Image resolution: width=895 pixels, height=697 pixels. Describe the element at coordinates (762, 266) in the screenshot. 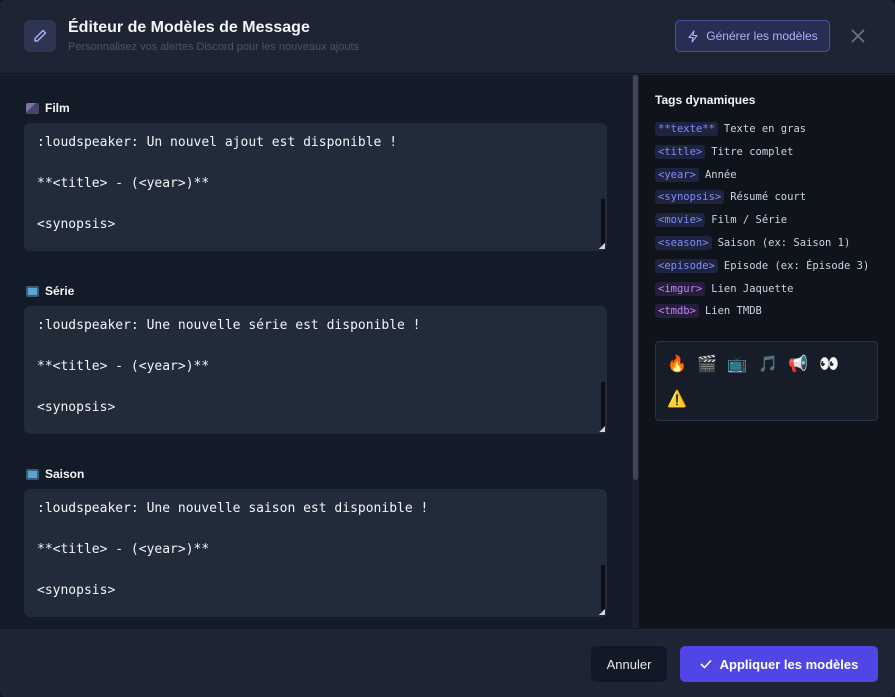

I see `tag-row: <episode> Episode (ex: Épisode 3)` at that location.